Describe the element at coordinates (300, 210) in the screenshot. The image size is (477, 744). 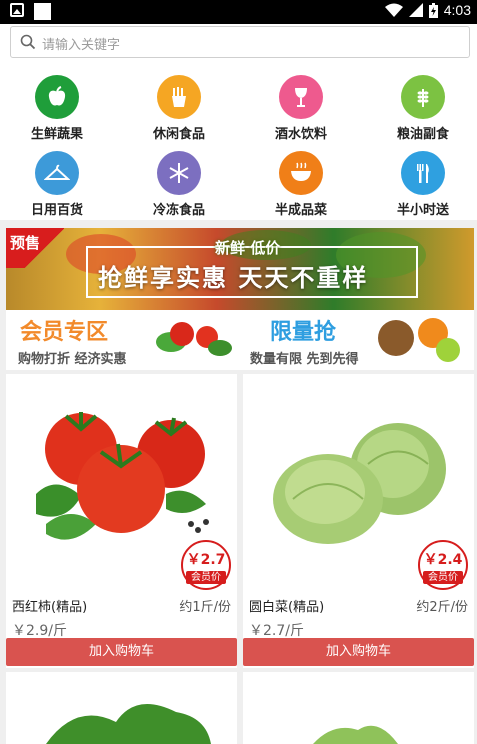
I see `category-label: 半成品菜` at that location.